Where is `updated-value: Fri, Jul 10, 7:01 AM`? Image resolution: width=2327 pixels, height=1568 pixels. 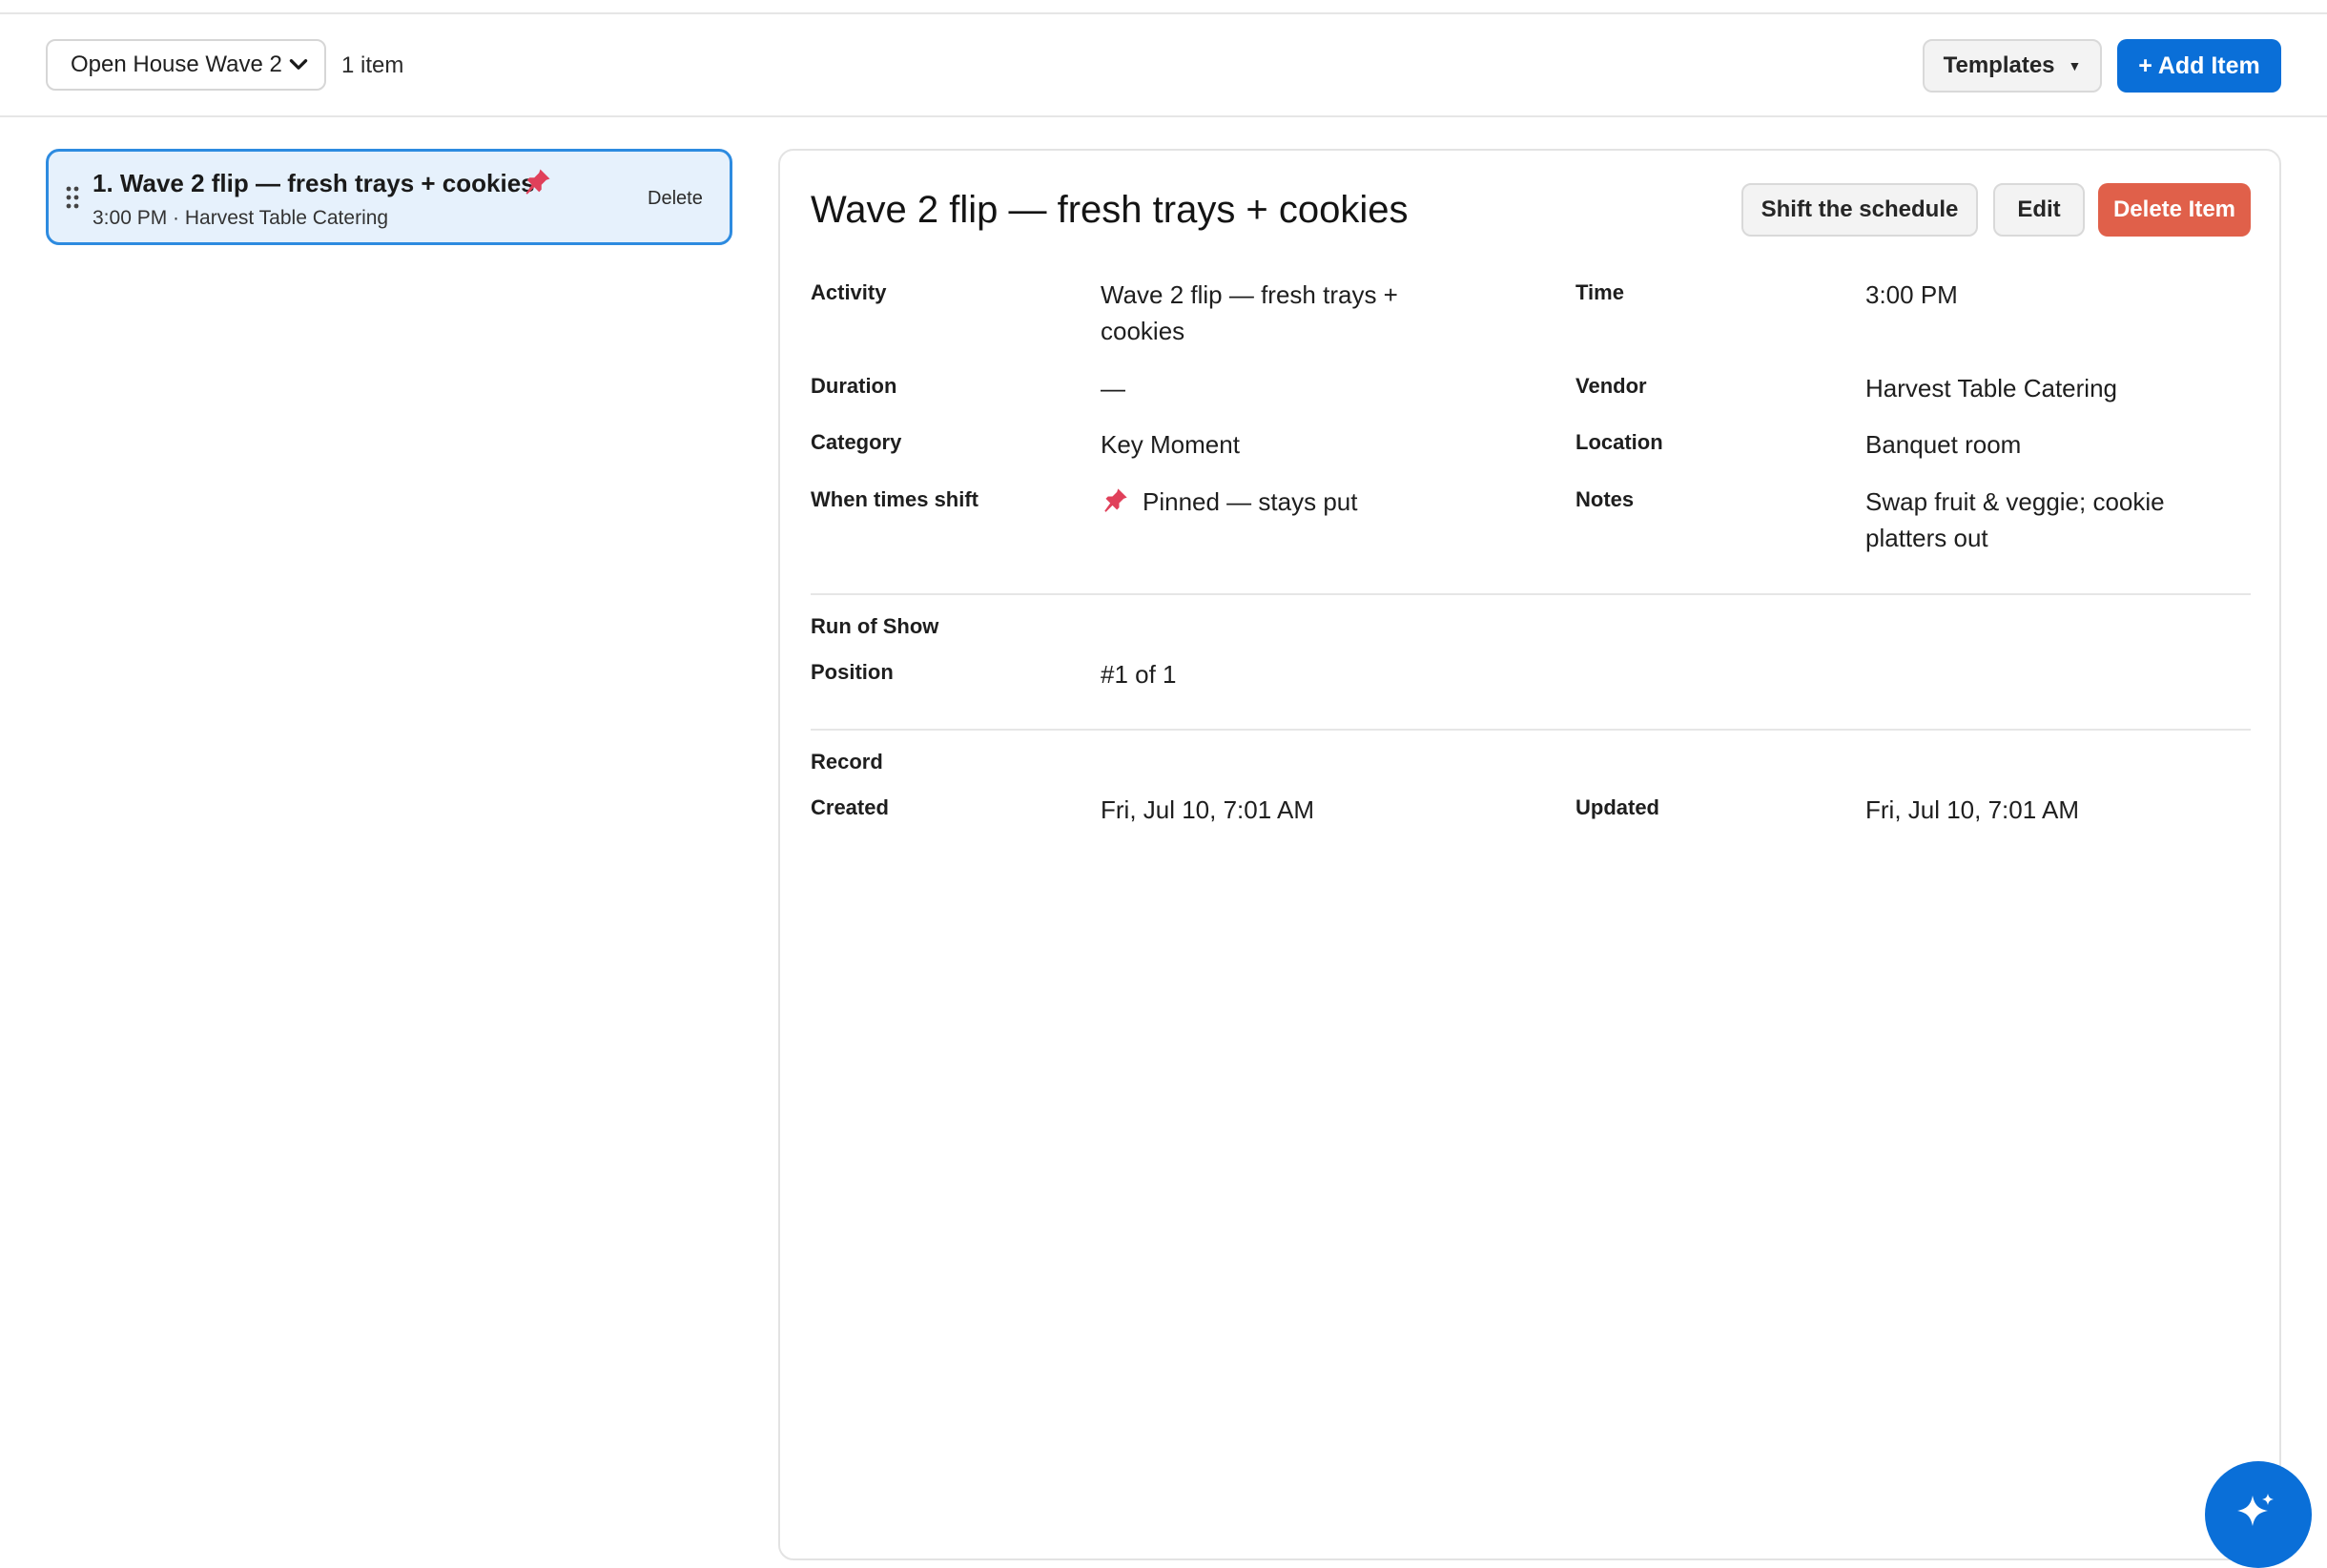 updated-value: Fri, Jul 10, 7:01 AM is located at coordinates (1972, 809).